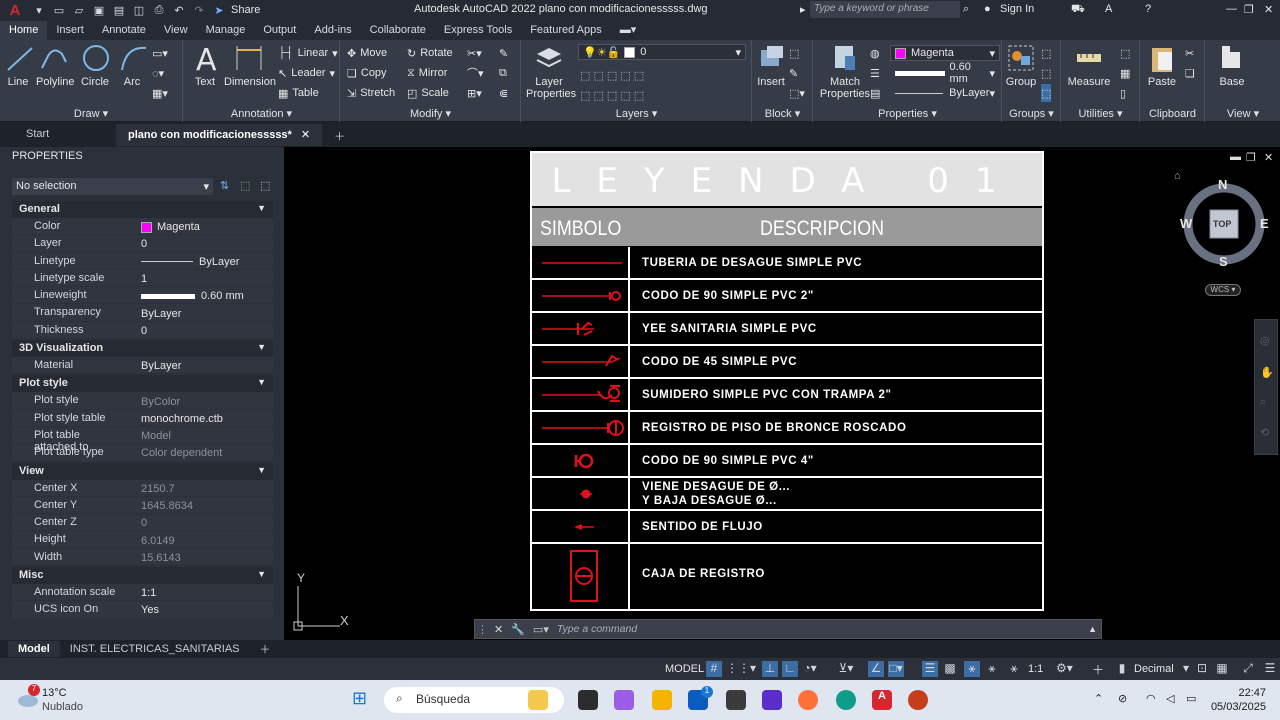 This screenshot has height=720, width=1280. I want to click on edge-icon, so click(846, 700).